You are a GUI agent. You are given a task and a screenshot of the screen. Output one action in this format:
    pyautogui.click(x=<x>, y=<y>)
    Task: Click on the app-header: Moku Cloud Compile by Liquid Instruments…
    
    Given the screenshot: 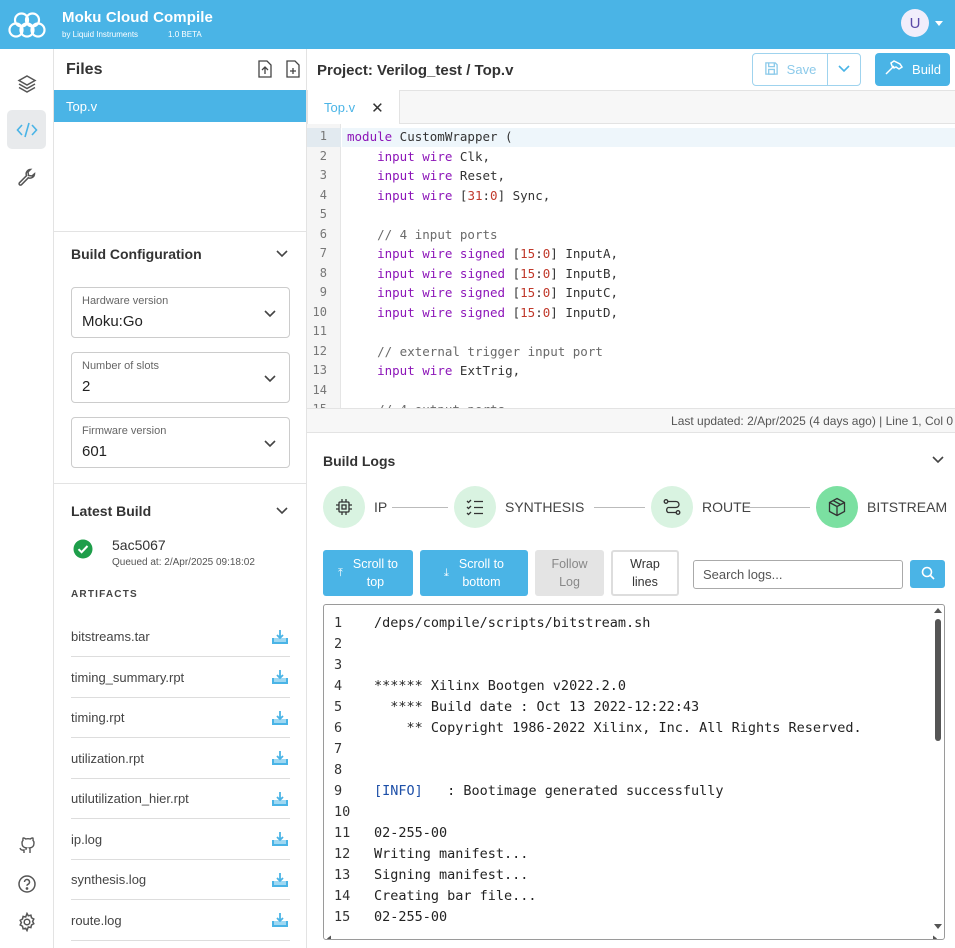 What is the action you would take?
    pyautogui.click(x=477, y=24)
    